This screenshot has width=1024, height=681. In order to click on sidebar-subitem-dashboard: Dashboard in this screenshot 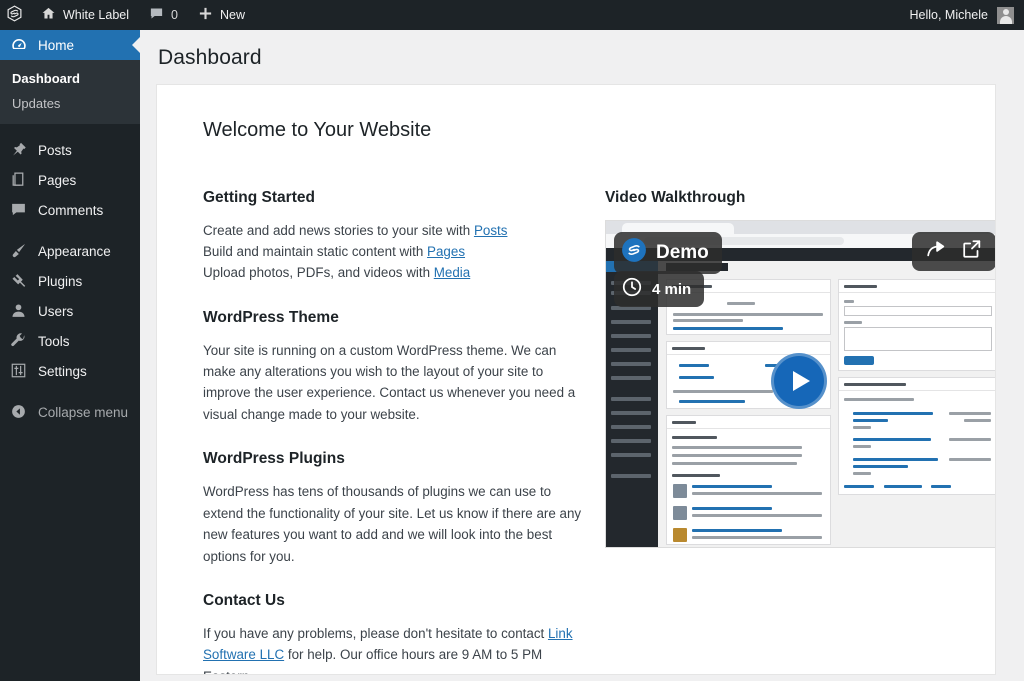, I will do `click(70, 78)`.